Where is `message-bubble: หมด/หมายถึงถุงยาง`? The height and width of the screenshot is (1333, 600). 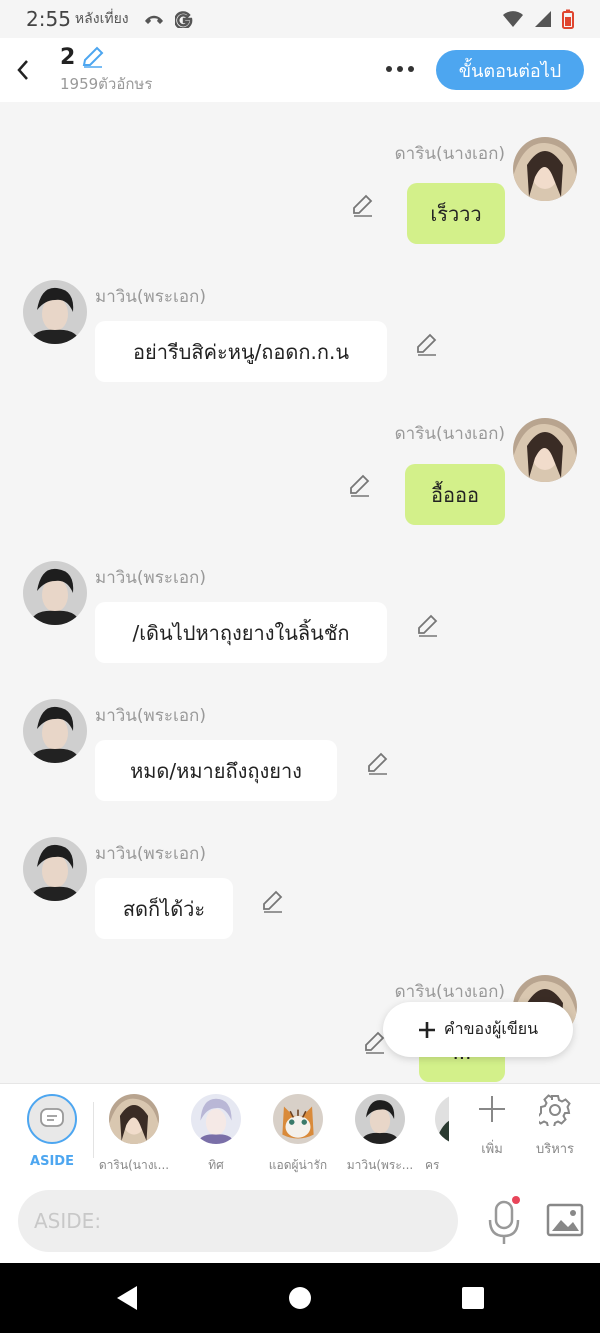 message-bubble: หมด/หมายถึงถุงยาง is located at coordinates (216, 770).